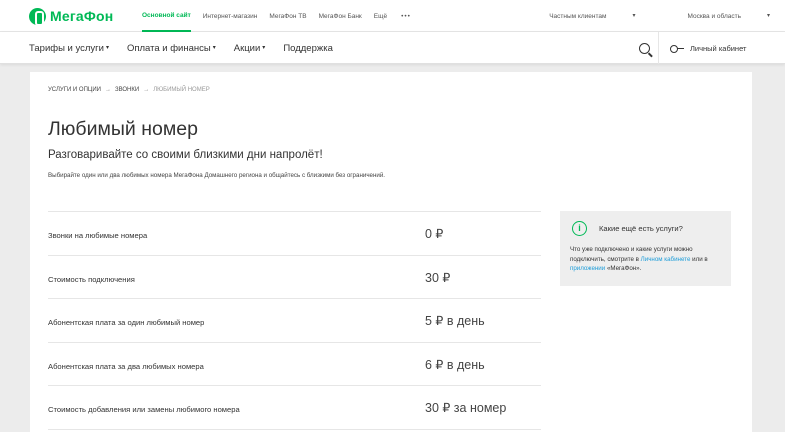 The image size is (785, 432). I want to click on breadcrumb: Услуги и опции → Звонки → Любимый номер, so click(129, 90).